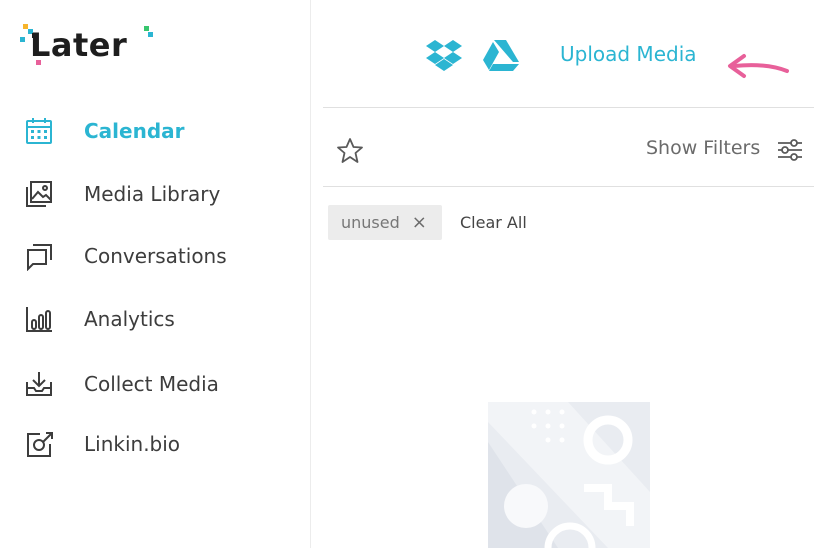  I want to click on logo-wordmark: Later, so click(79, 45).